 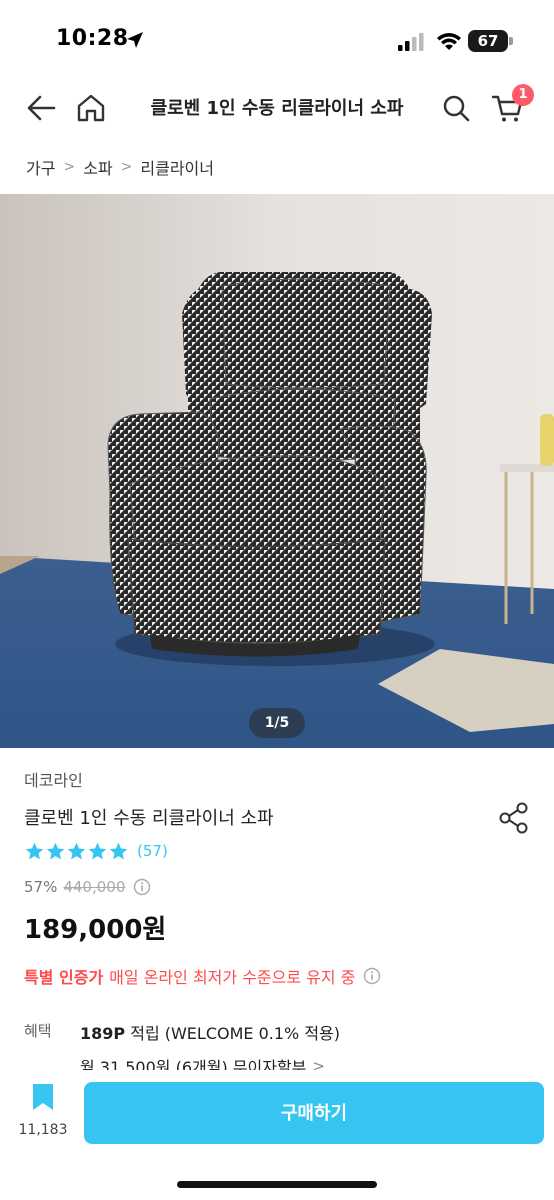 What do you see at coordinates (152, 851) in the screenshot?
I see `review-count: (57)` at bounding box center [152, 851].